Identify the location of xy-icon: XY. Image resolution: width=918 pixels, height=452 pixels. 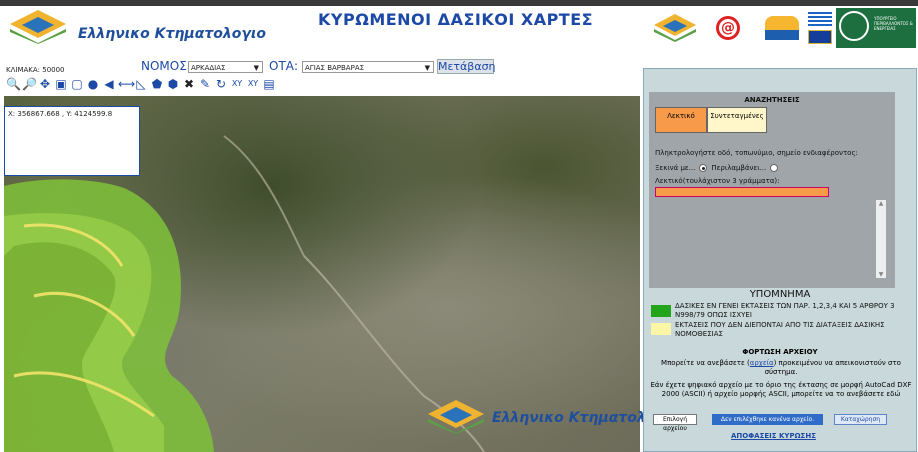
(237, 84).